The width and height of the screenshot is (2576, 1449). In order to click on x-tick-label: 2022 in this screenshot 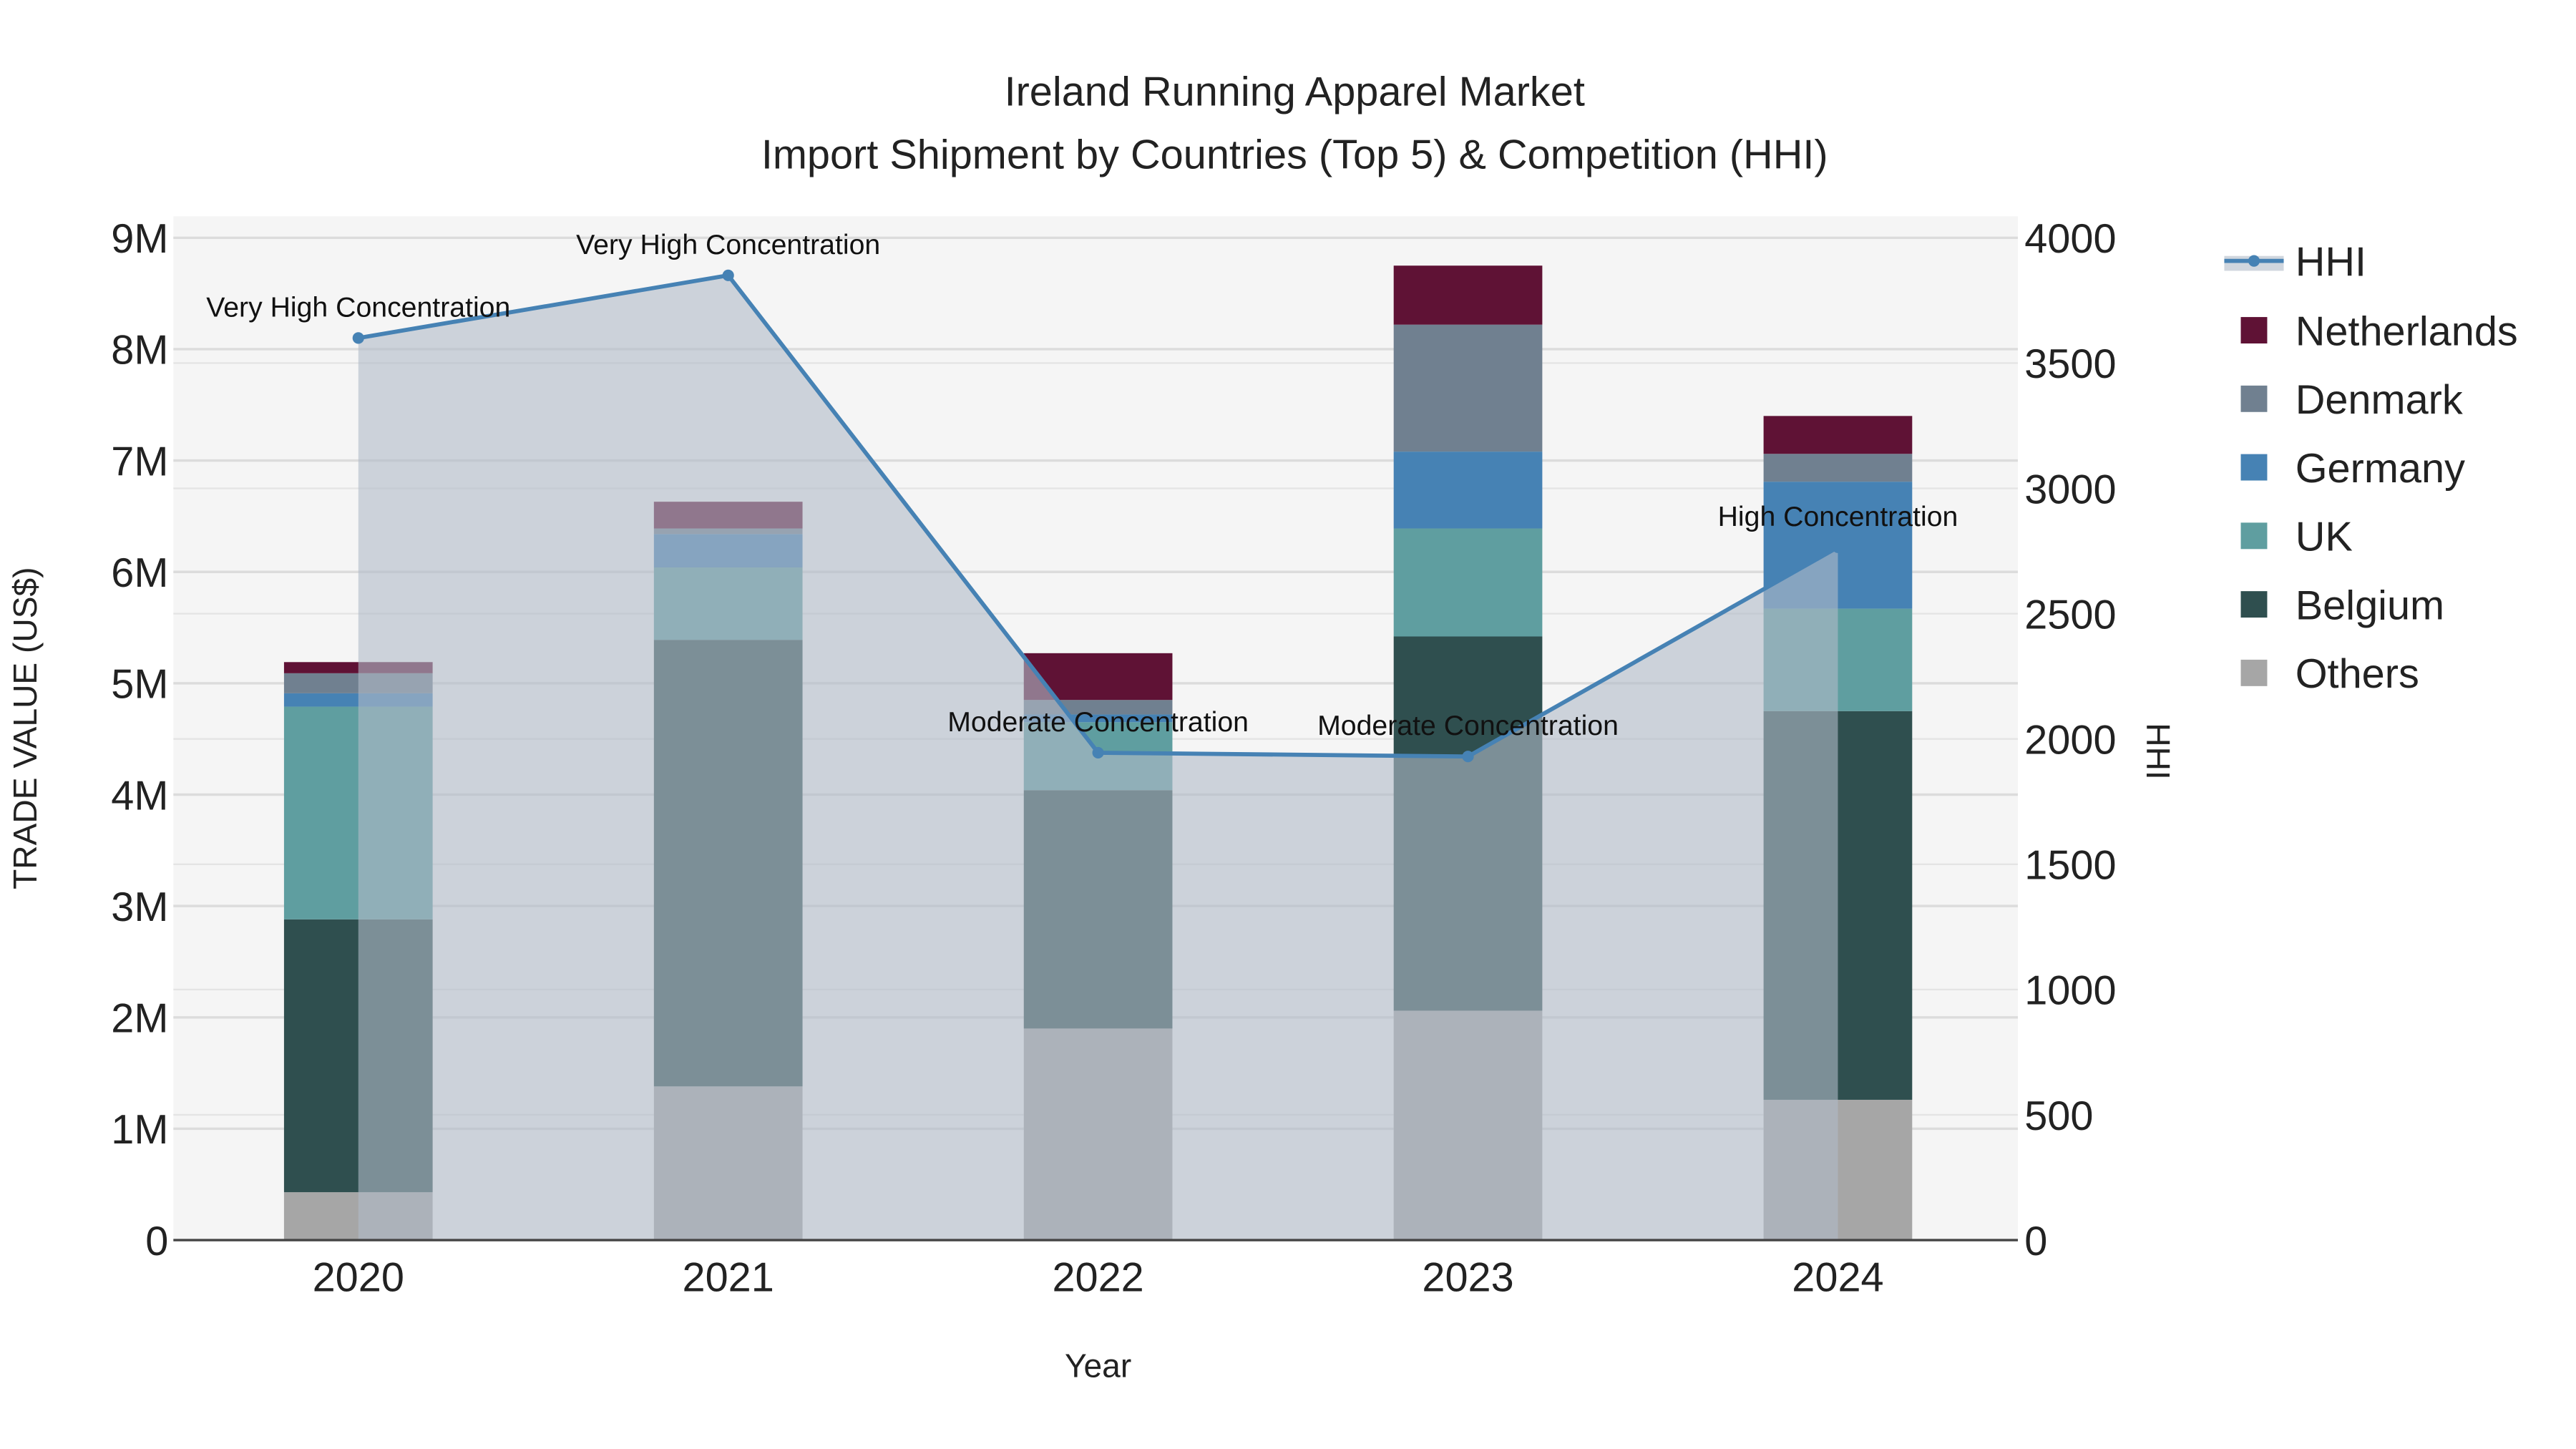, I will do `click(1097, 1278)`.